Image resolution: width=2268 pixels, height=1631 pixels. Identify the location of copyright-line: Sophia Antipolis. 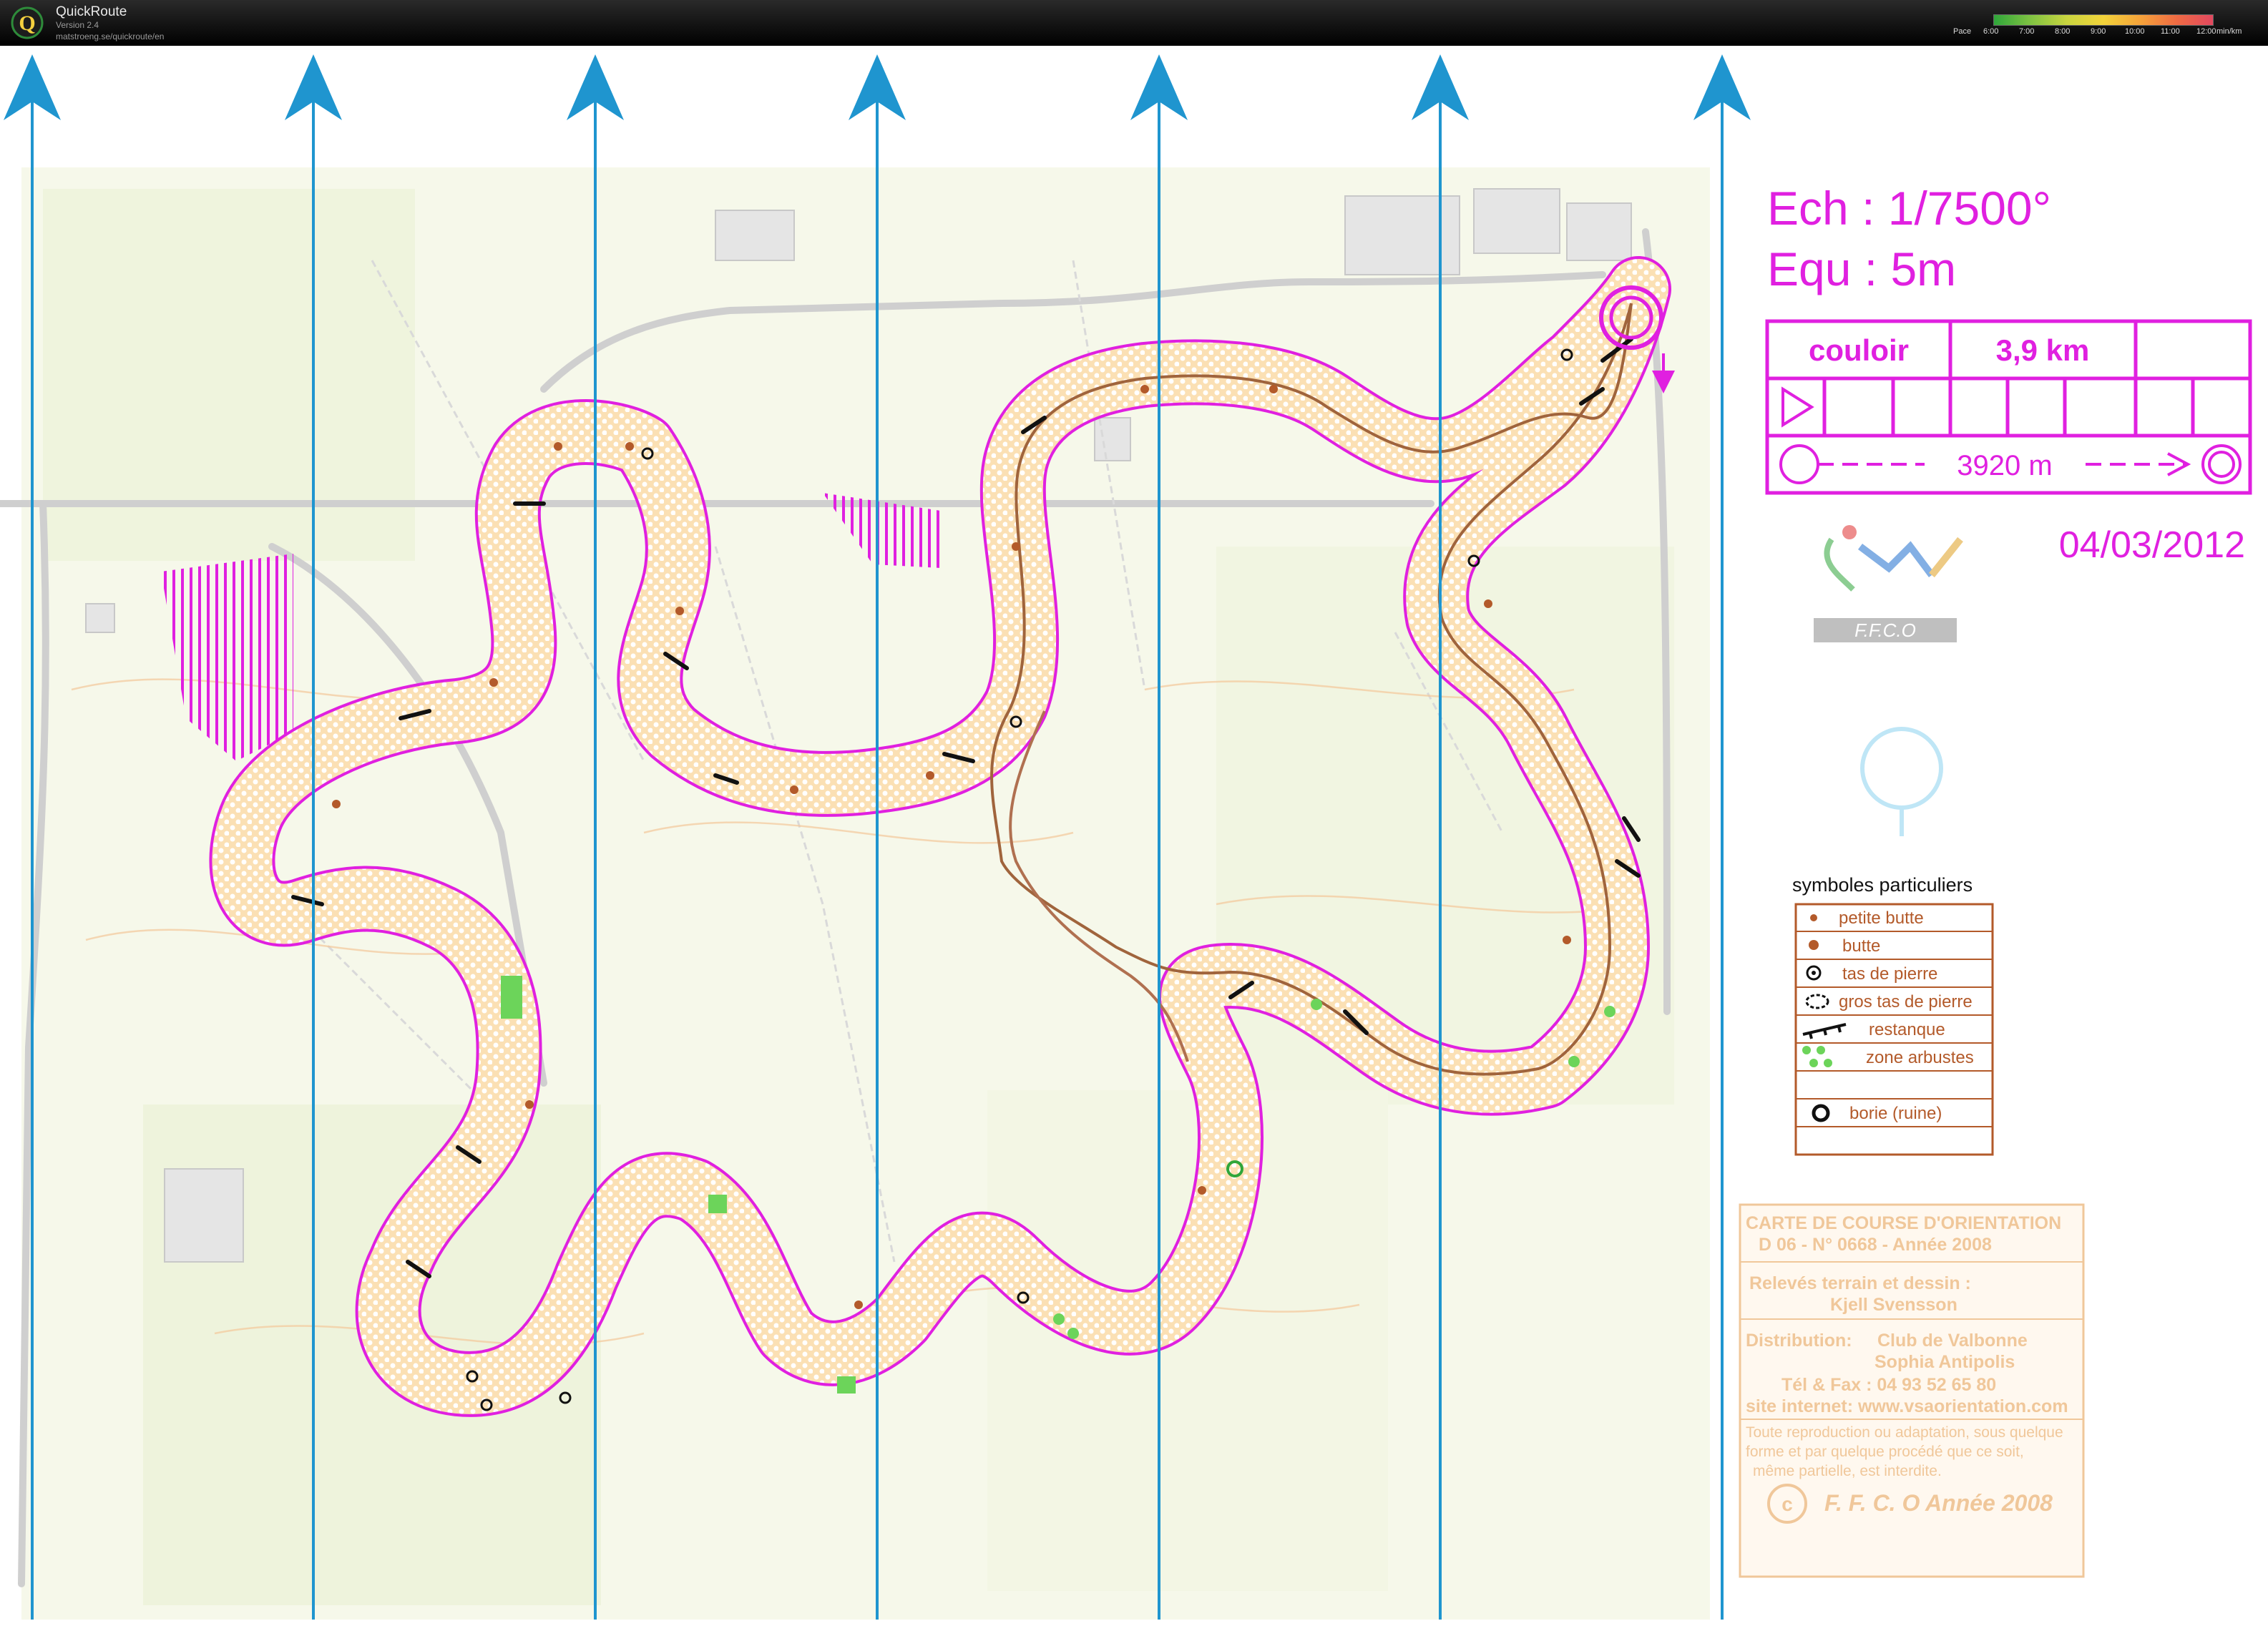
(1944, 1362).